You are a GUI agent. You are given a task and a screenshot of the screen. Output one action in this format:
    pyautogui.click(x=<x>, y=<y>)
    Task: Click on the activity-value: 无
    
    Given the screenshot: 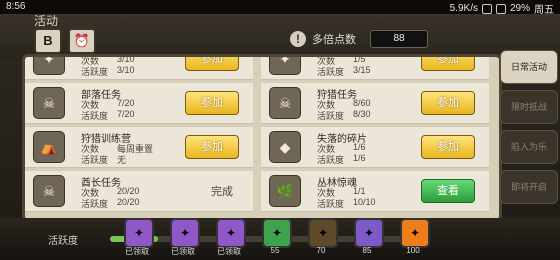 What is the action you would take?
    pyautogui.click(x=122, y=160)
    